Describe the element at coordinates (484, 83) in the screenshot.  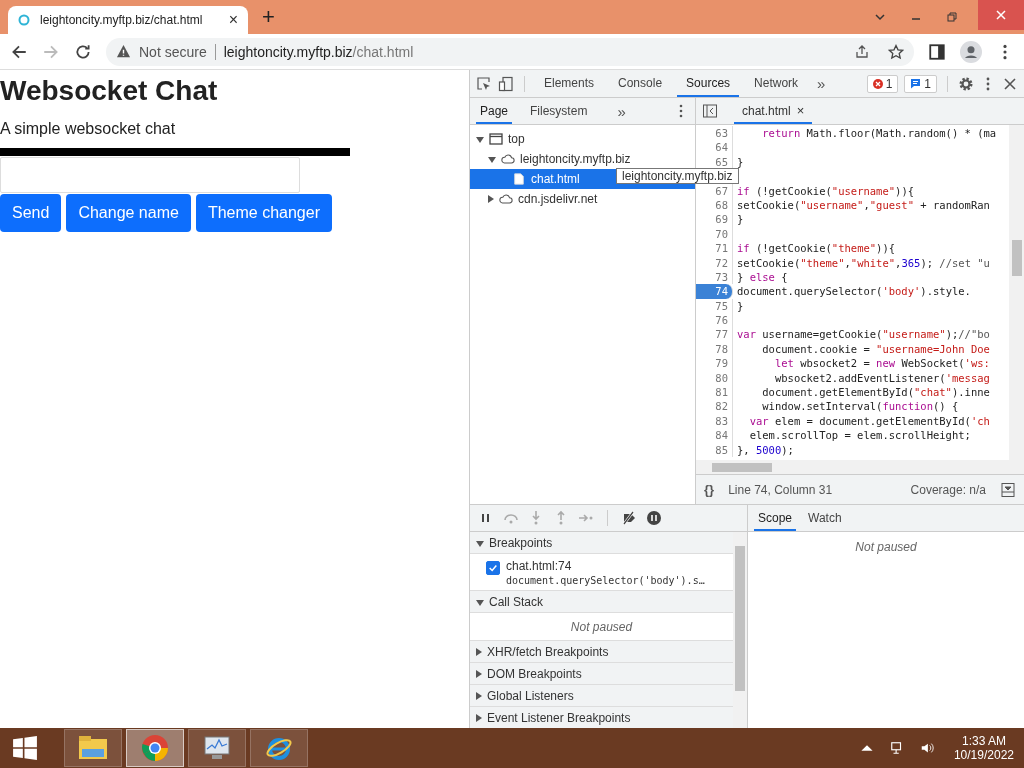
I see `inspect-element-icon` at that location.